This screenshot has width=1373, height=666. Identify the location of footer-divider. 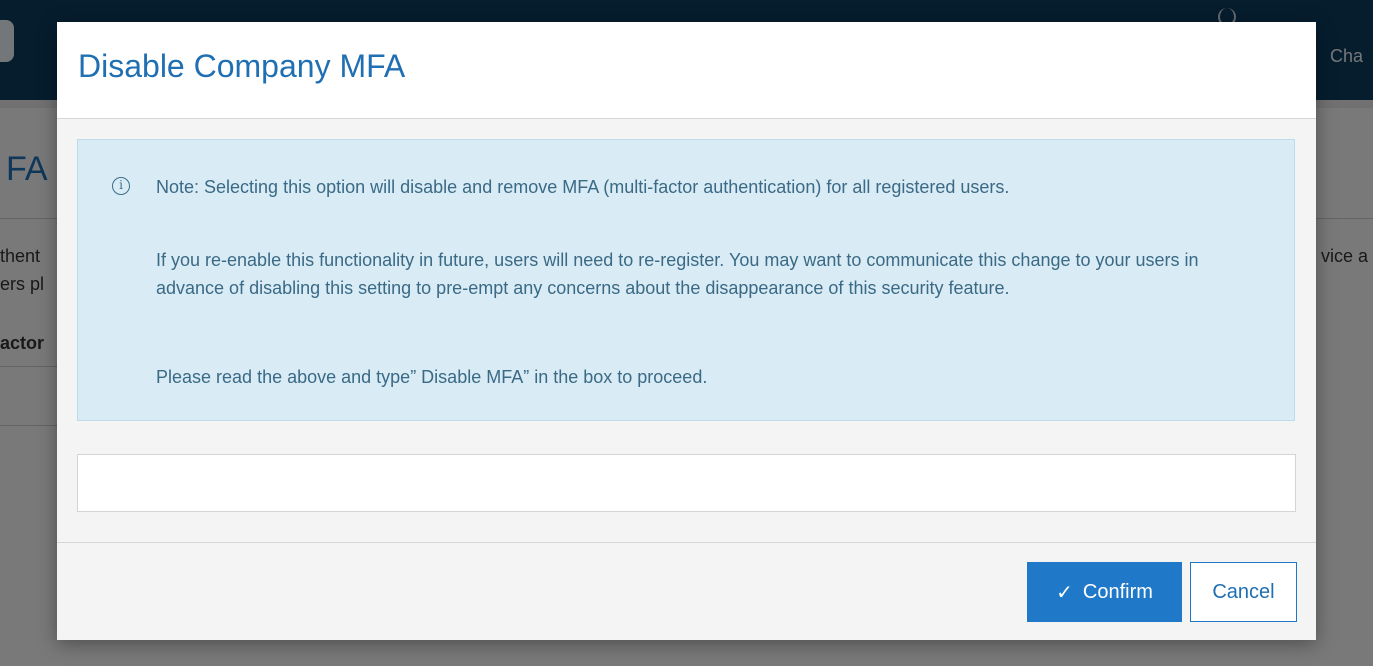
(686, 542).